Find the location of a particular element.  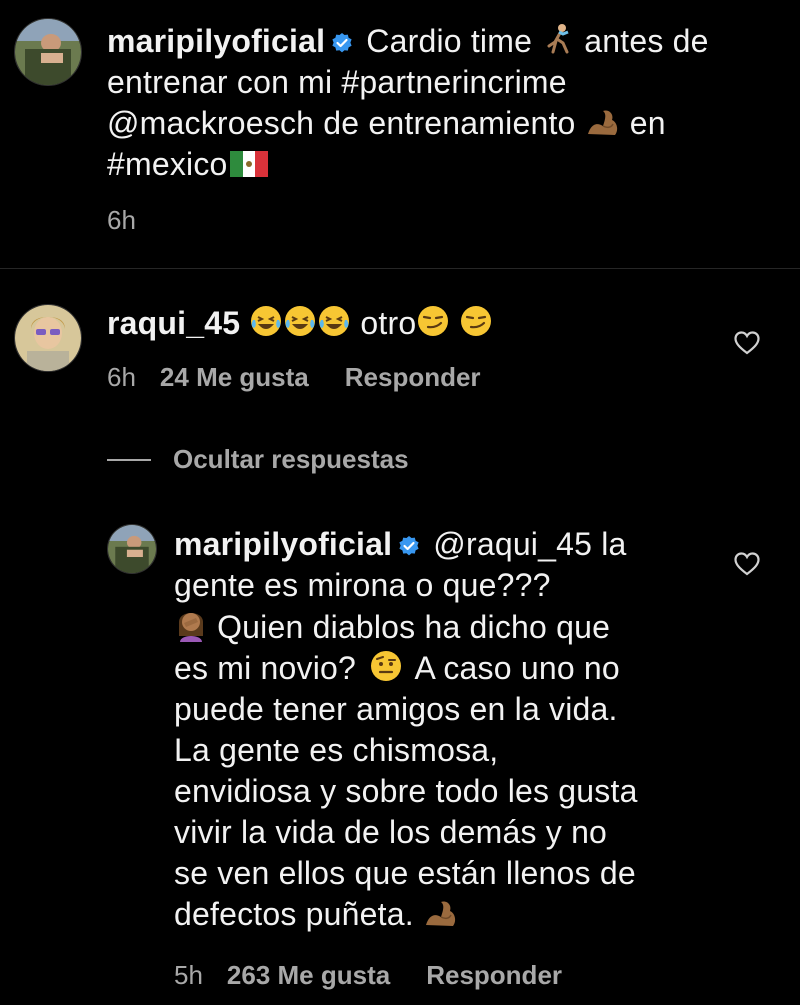

hide-replies-button: Ocultar respuestas is located at coordinates (258, 459).